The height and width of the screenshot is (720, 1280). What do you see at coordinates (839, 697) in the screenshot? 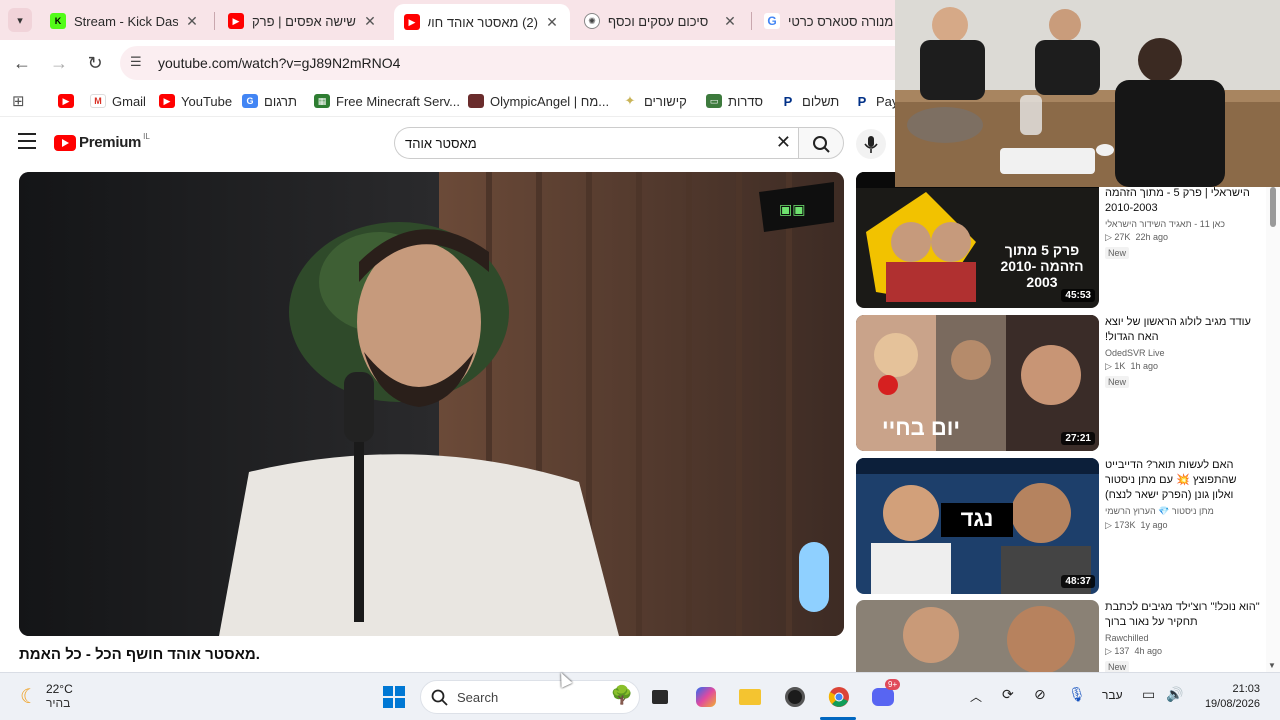
I see `chrome-icon` at bounding box center [839, 697].